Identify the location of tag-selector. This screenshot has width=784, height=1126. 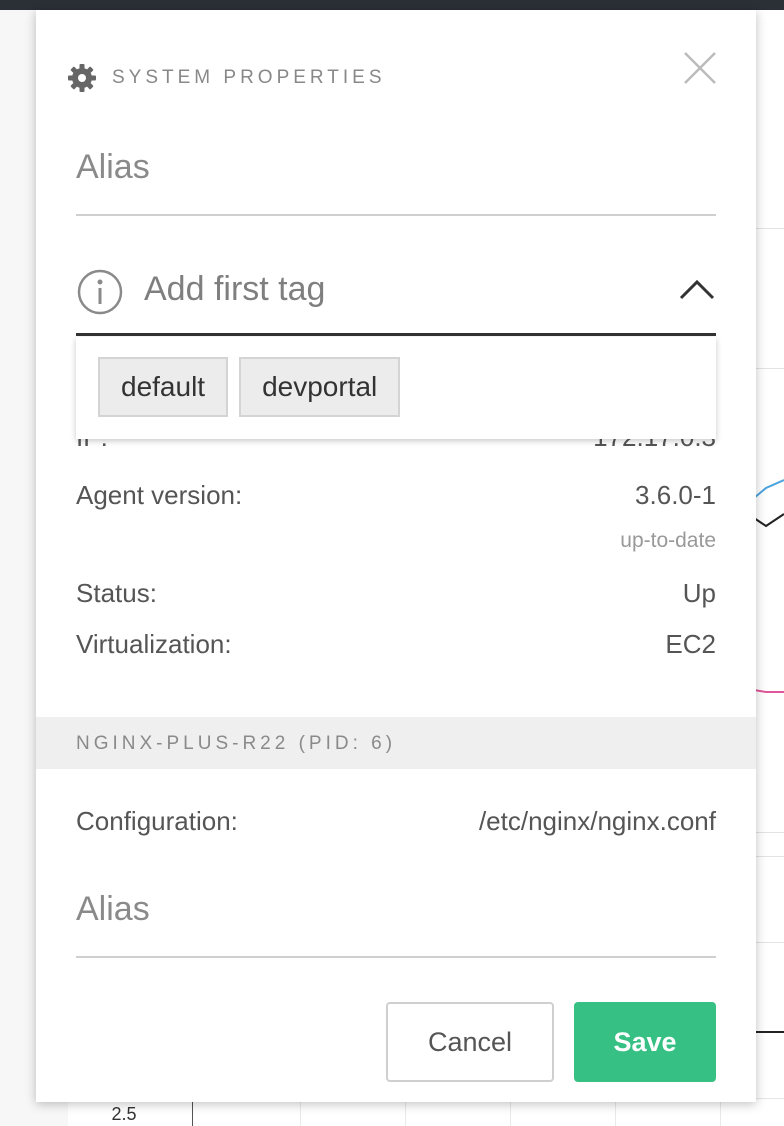
(396, 299).